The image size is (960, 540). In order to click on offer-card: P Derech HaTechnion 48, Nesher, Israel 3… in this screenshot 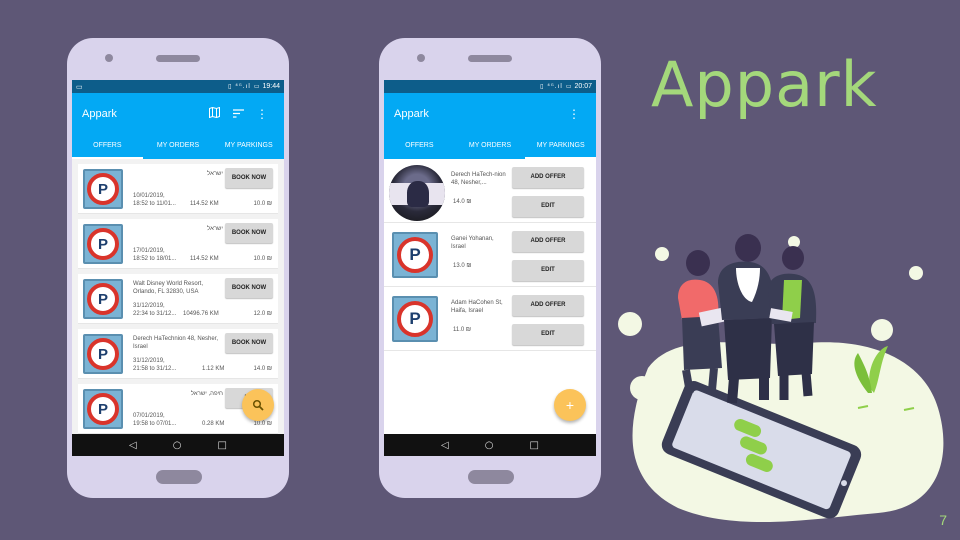, I will do `click(178, 354)`.